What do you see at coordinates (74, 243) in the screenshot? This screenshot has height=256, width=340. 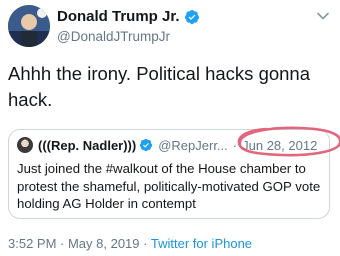 I see `tweet-timestamp: 3:52 PM · May 8, 2019` at bounding box center [74, 243].